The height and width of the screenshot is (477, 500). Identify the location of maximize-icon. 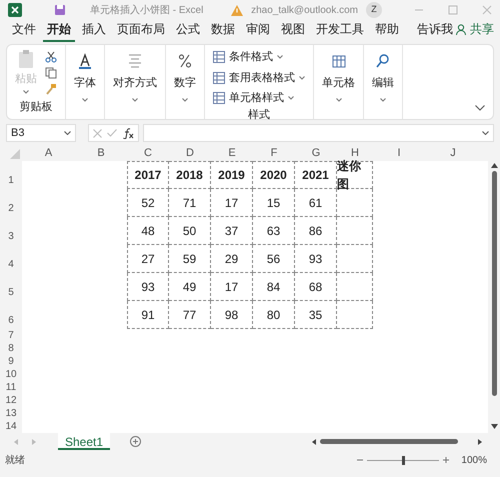
(453, 10).